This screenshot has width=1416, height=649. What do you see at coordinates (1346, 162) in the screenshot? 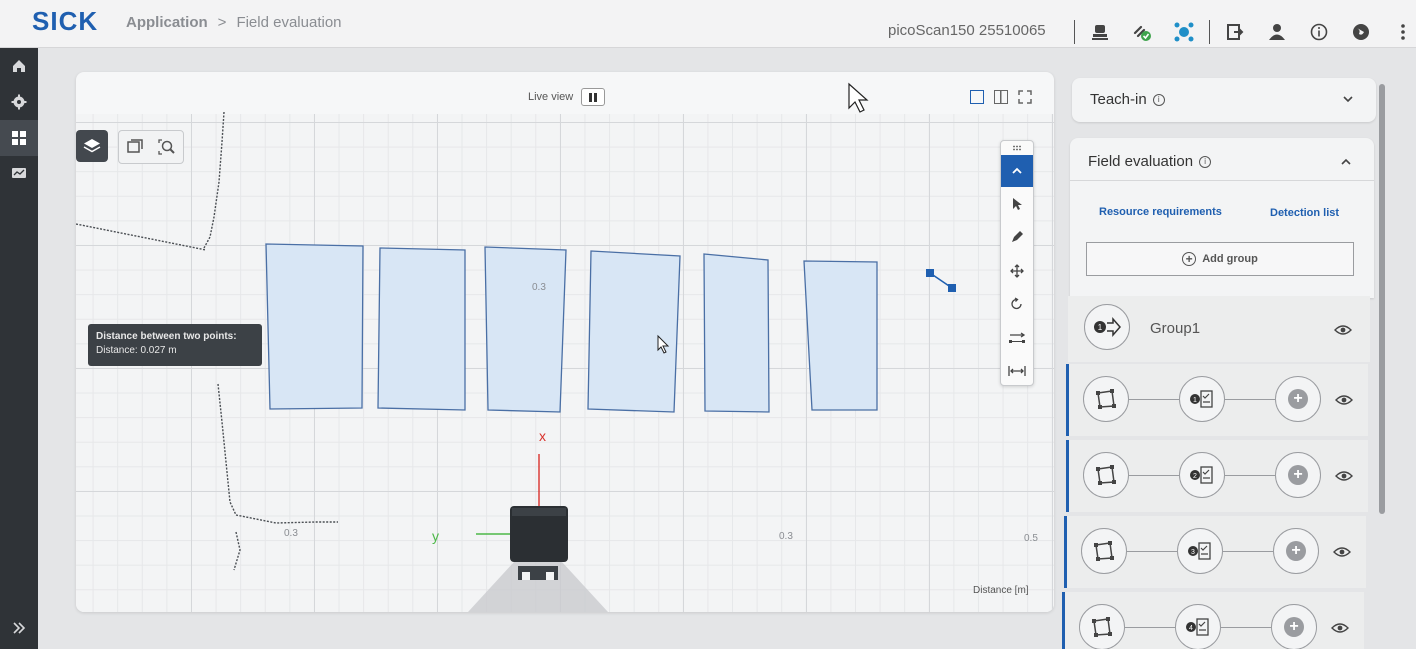
I see `chevron-up-icon` at bounding box center [1346, 162].